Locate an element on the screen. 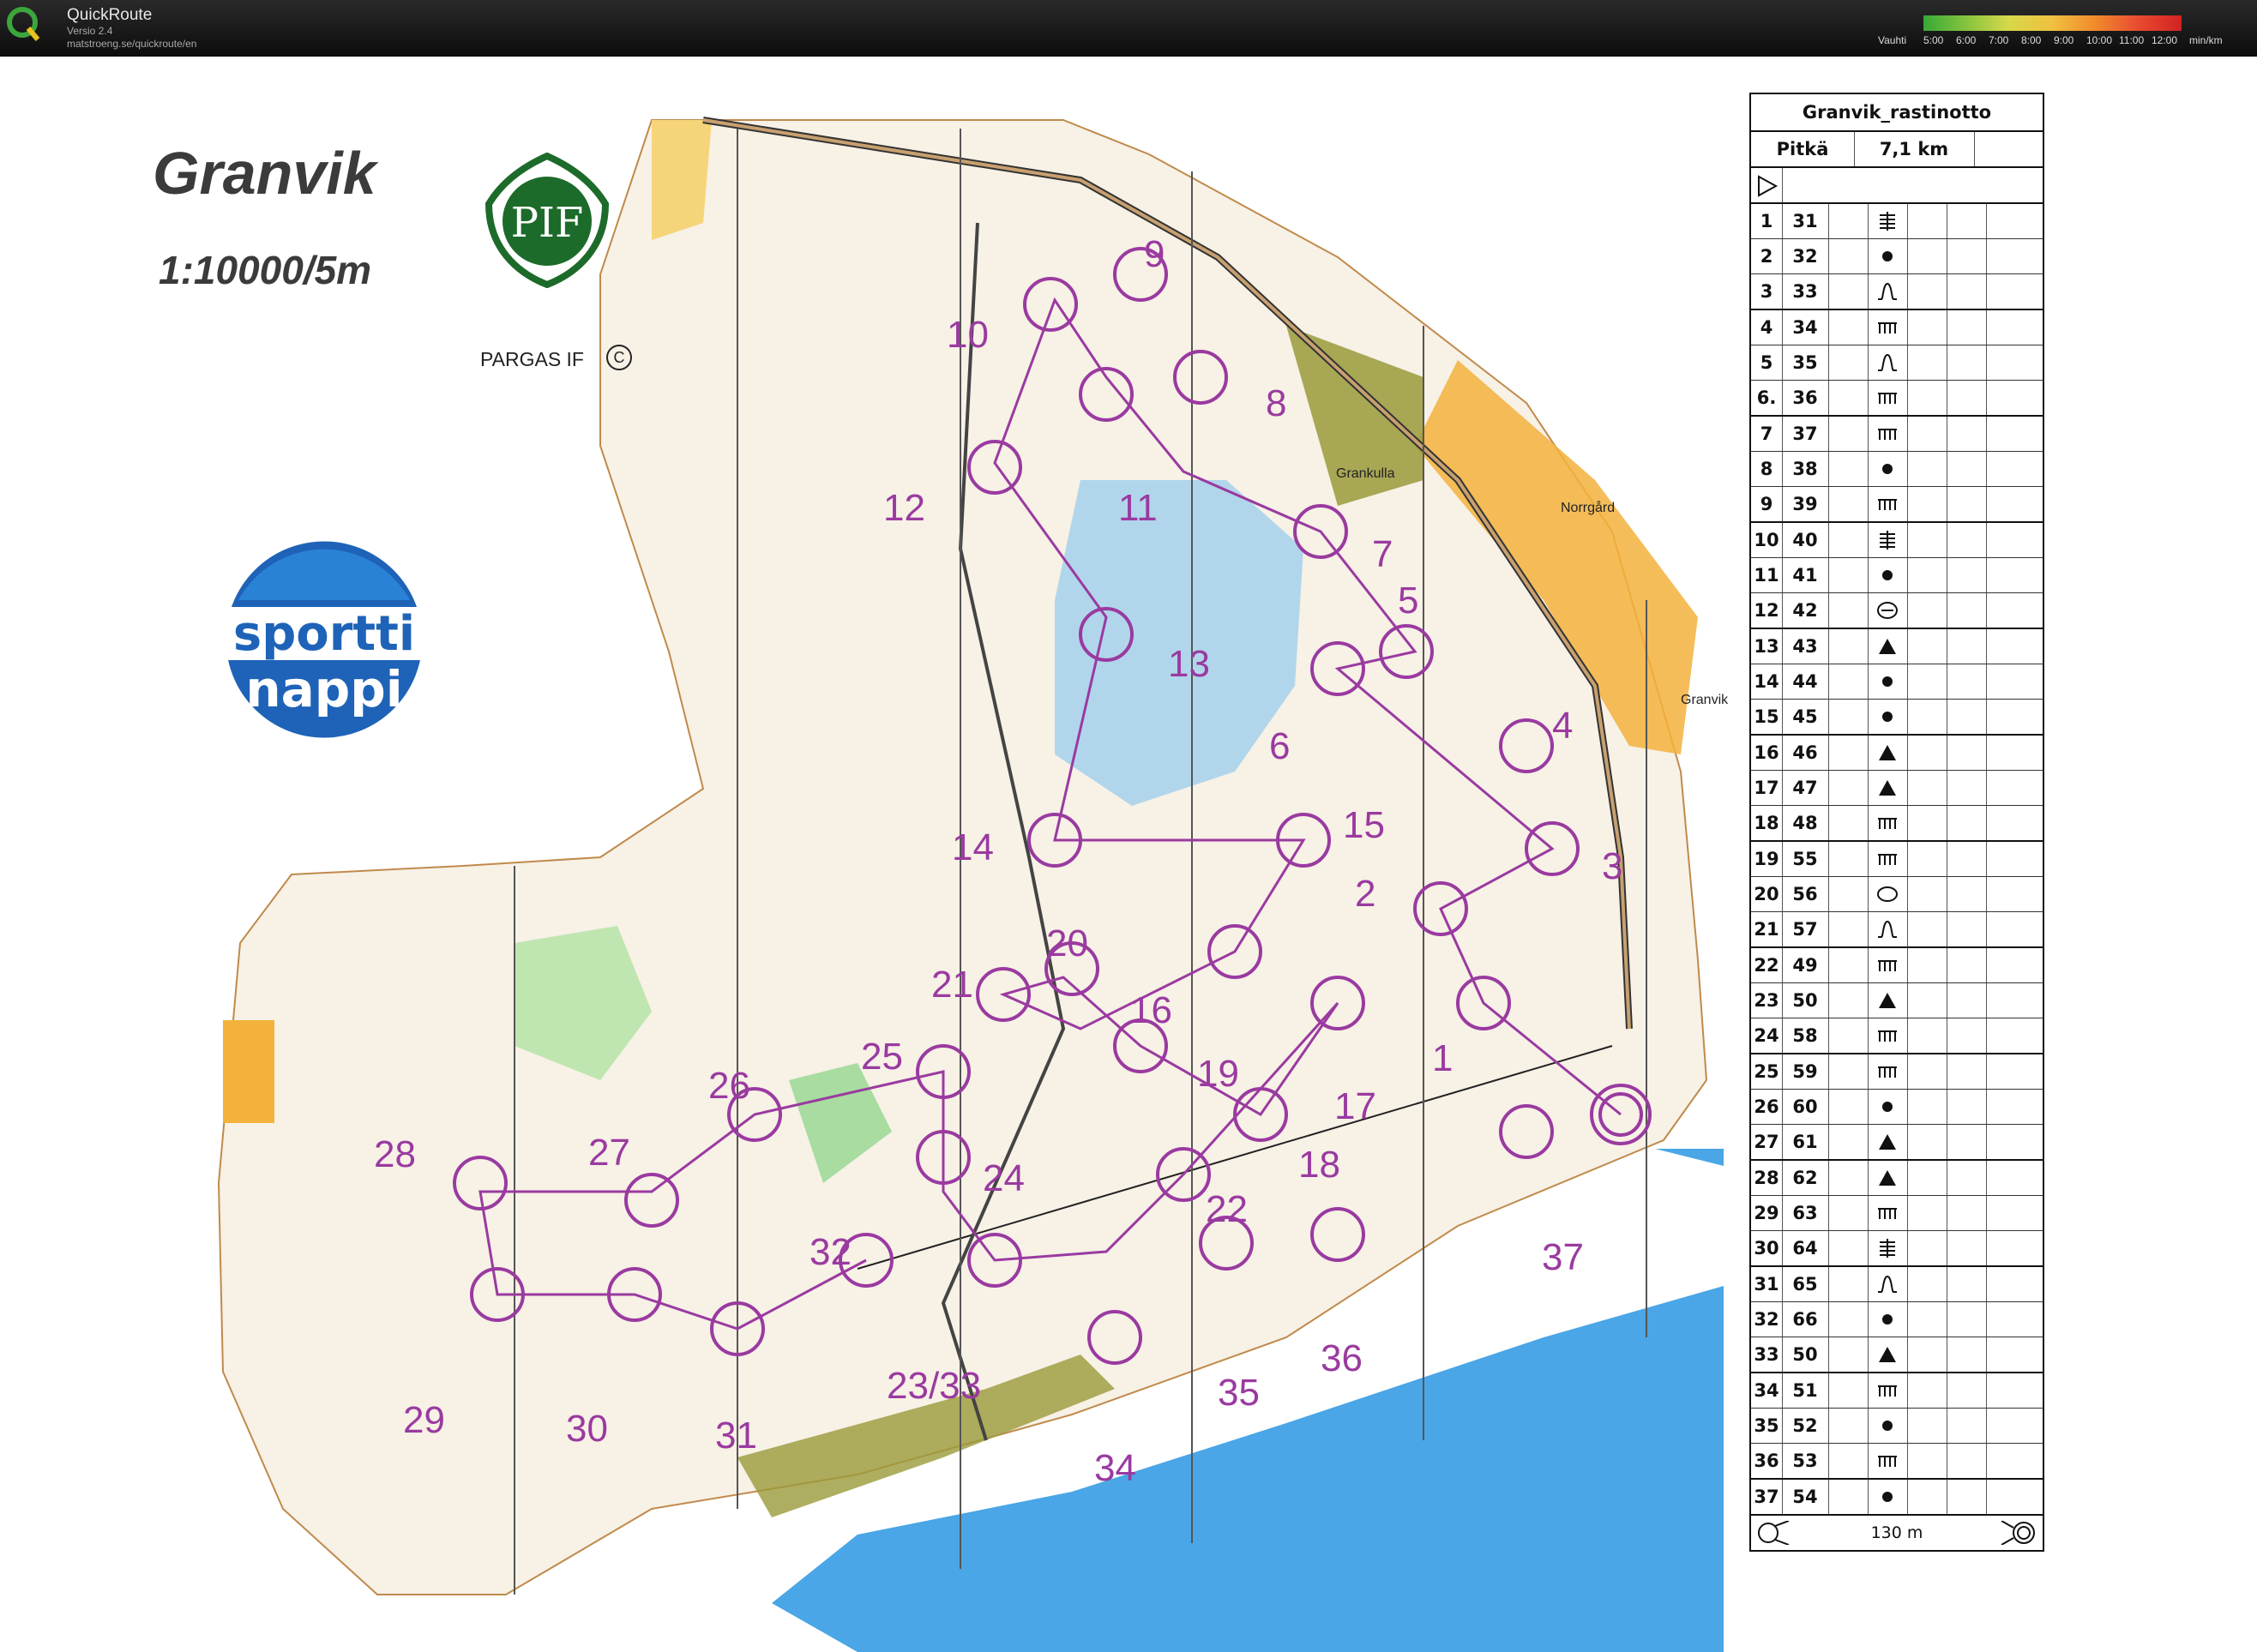 This screenshot has height=1652, width=2257. control-description-row: 14 44 is located at coordinates (1897, 681).